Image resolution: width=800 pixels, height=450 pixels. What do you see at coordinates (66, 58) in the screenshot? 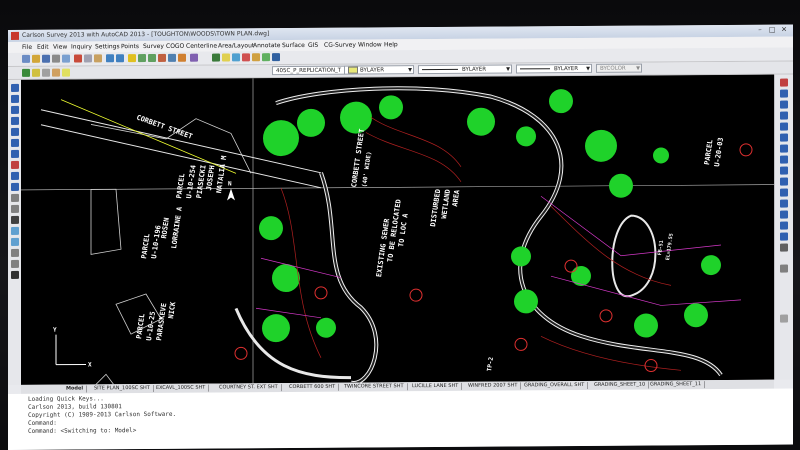
I see `preview-icon` at bounding box center [66, 58].